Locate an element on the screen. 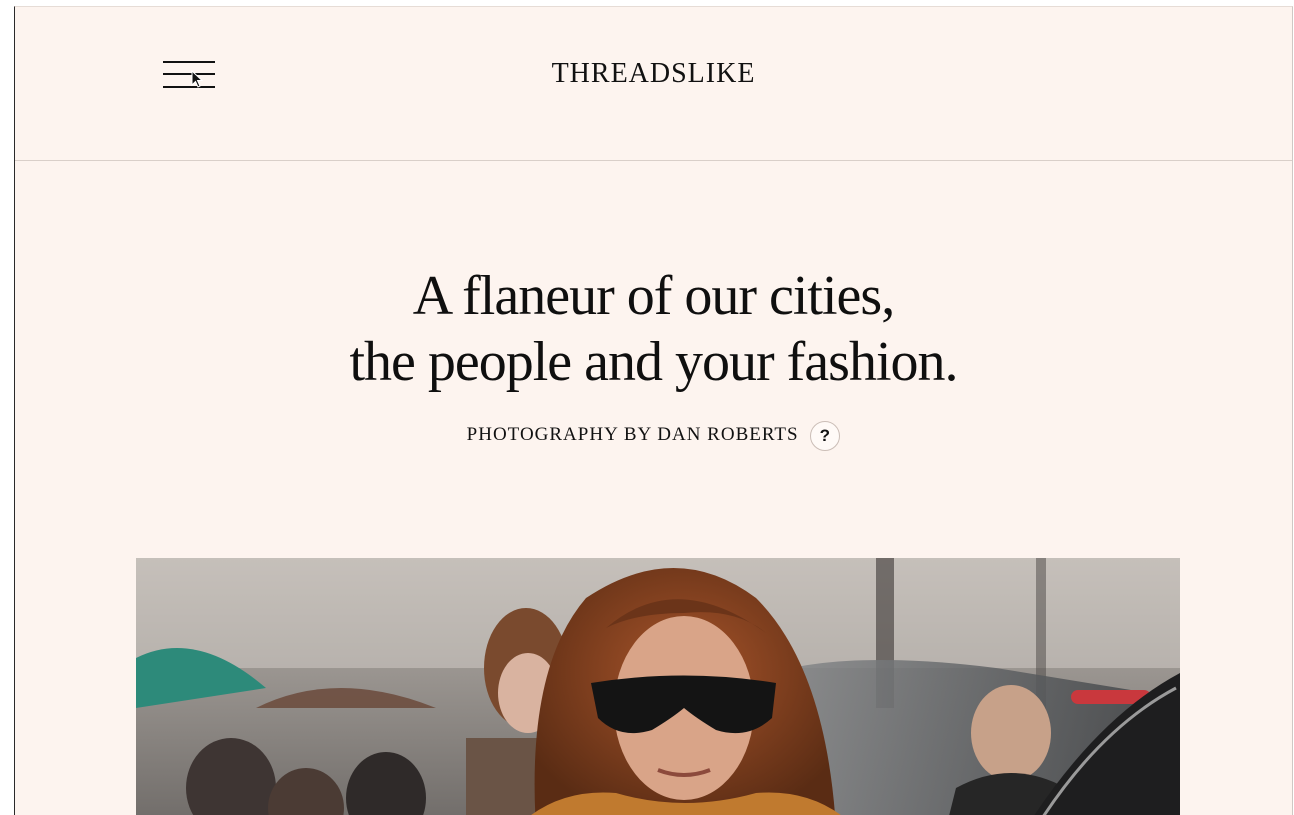 The height and width of the screenshot is (815, 1294). help-button: ? is located at coordinates (825, 435).